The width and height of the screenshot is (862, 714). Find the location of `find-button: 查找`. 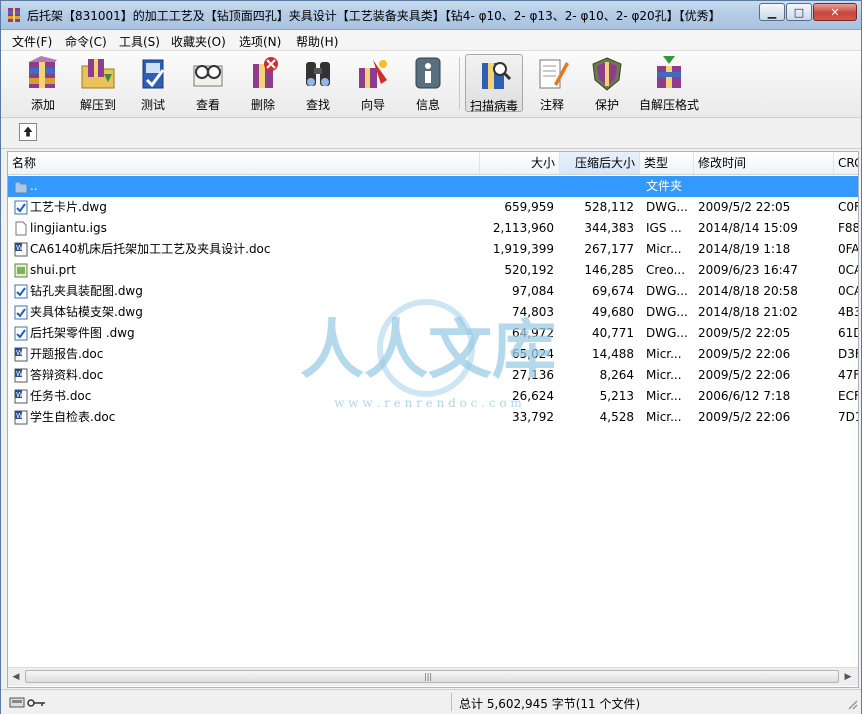

find-button: 查找 is located at coordinates (318, 83).